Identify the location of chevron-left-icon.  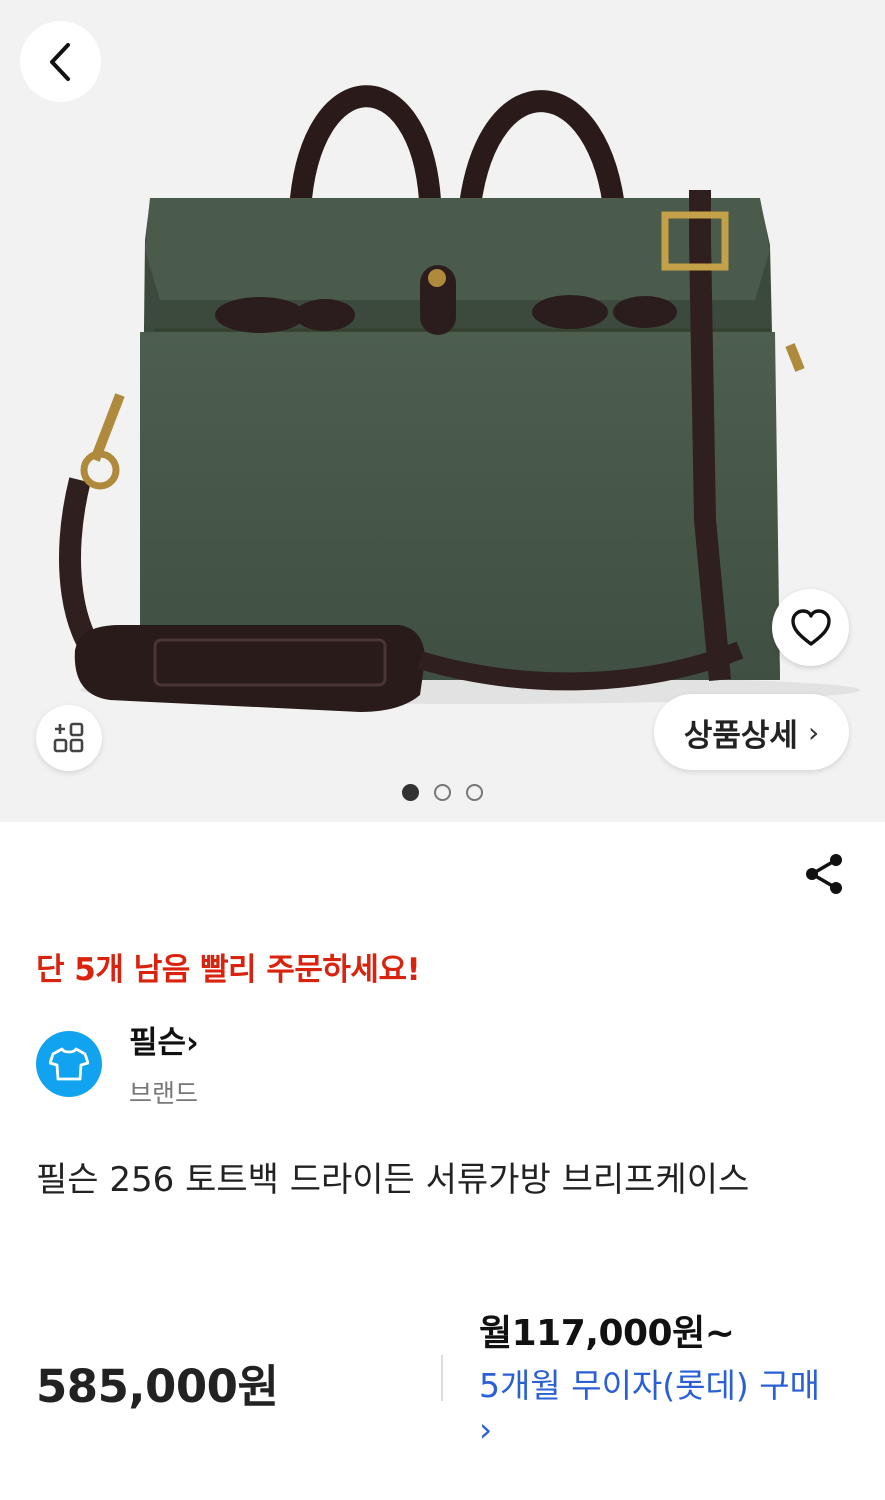
(59, 61).